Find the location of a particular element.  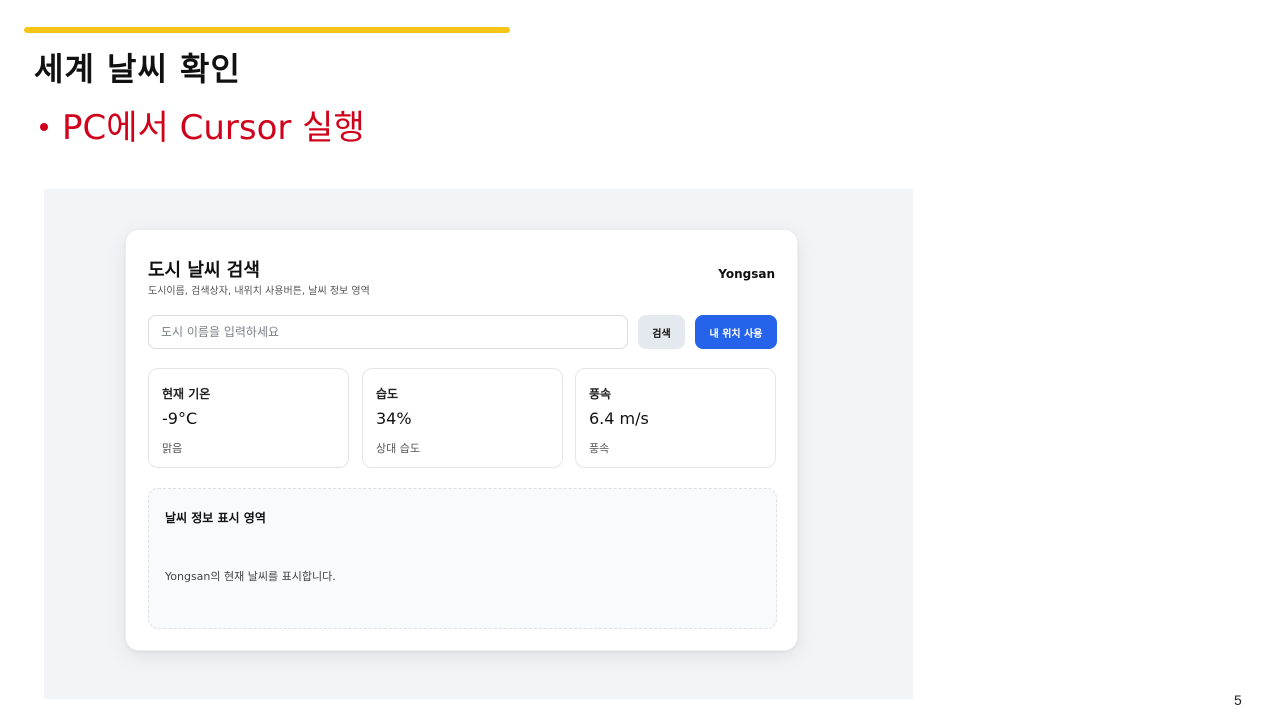

humidity-desc: 상대 습도 is located at coordinates (398, 448).